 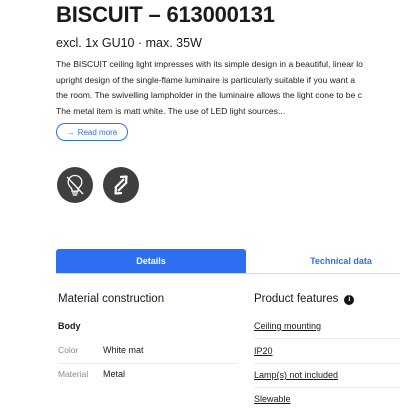 What do you see at coordinates (68, 350) in the screenshot?
I see `property-label: Color` at bounding box center [68, 350].